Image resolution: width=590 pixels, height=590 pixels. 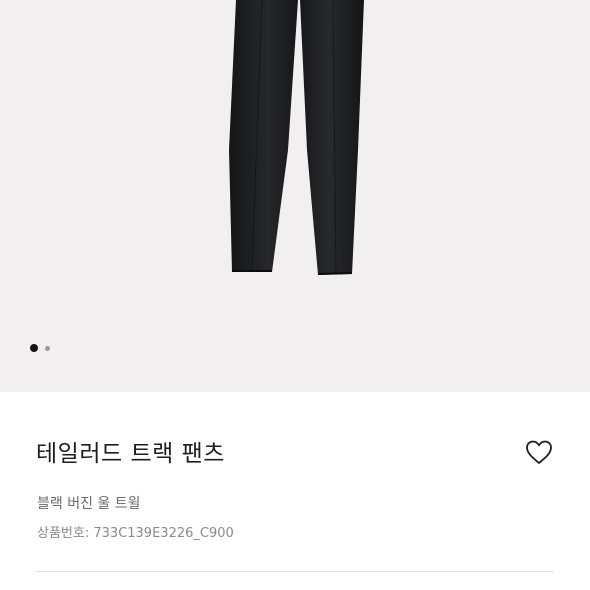 I want to click on divider, so click(x=295, y=571).